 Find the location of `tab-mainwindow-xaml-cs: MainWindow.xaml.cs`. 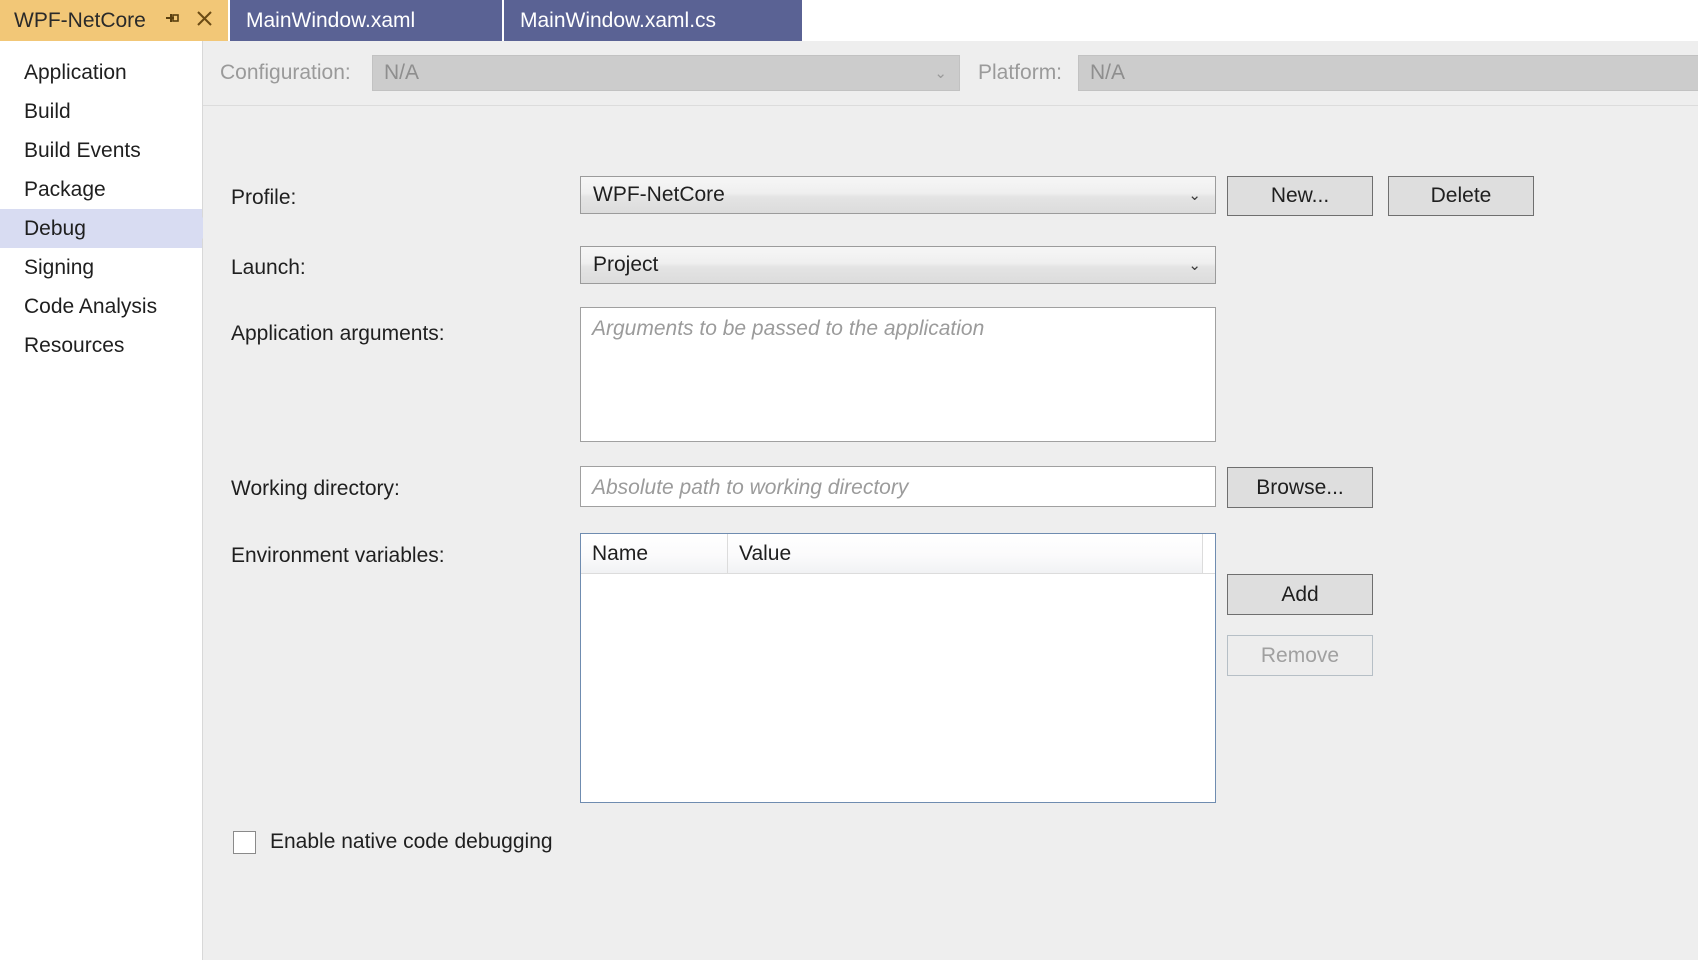

tab-mainwindow-xaml-cs: MainWindow.xaml.cs is located at coordinates (653, 20).